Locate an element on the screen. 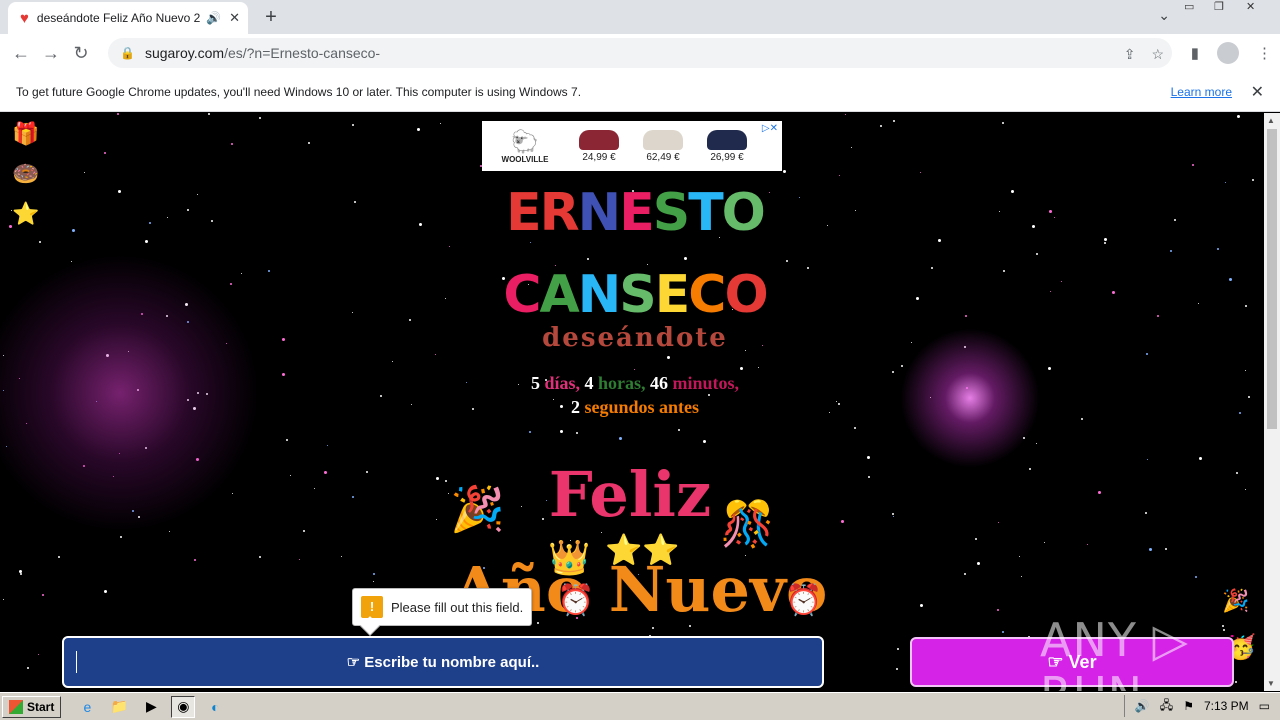 The width and height of the screenshot is (1280, 720). side-panel-icon: ▮ is located at coordinates (1195, 53).